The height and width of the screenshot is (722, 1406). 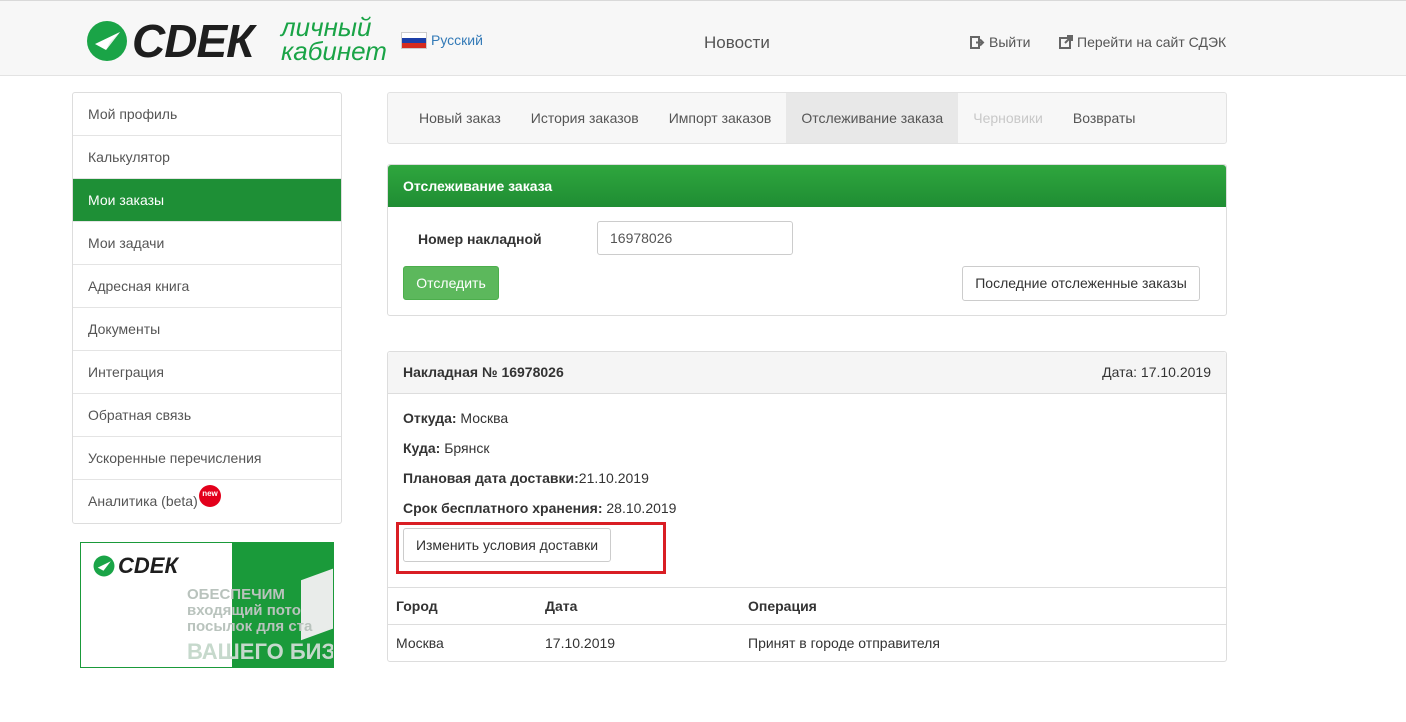 I want to click on sidebar-item-analytics: Аналитика (beta) new, so click(x=207, y=501).